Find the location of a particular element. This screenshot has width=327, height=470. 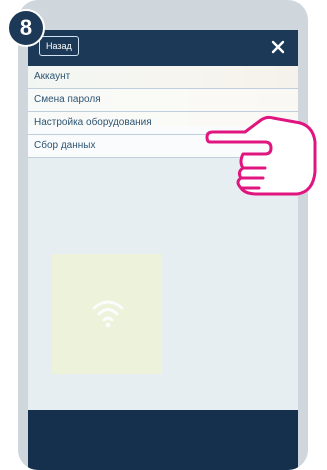

menu-item-change-password: Смена пароля is located at coordinates (163, 100).